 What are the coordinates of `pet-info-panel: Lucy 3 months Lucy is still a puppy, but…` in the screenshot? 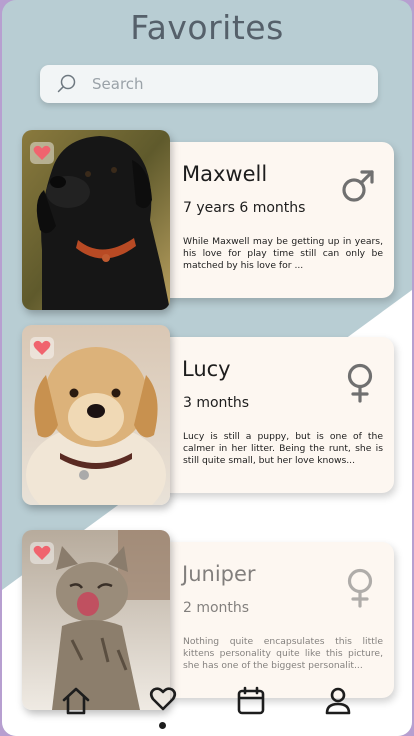 It's located at (273, 415).